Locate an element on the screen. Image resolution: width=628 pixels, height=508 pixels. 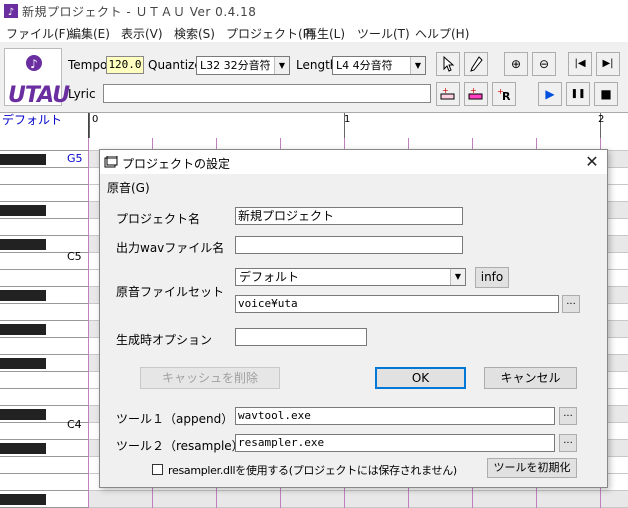
project-name-label: プロジェクト名 is located at coordinates (158, 219).